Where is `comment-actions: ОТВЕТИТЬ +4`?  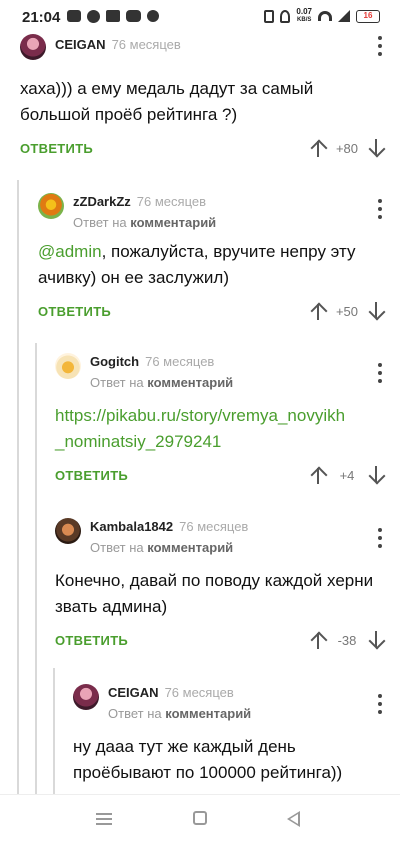
comment-actions: ОТВЕТИТЬ +4 is located at coordinates (219, 477).